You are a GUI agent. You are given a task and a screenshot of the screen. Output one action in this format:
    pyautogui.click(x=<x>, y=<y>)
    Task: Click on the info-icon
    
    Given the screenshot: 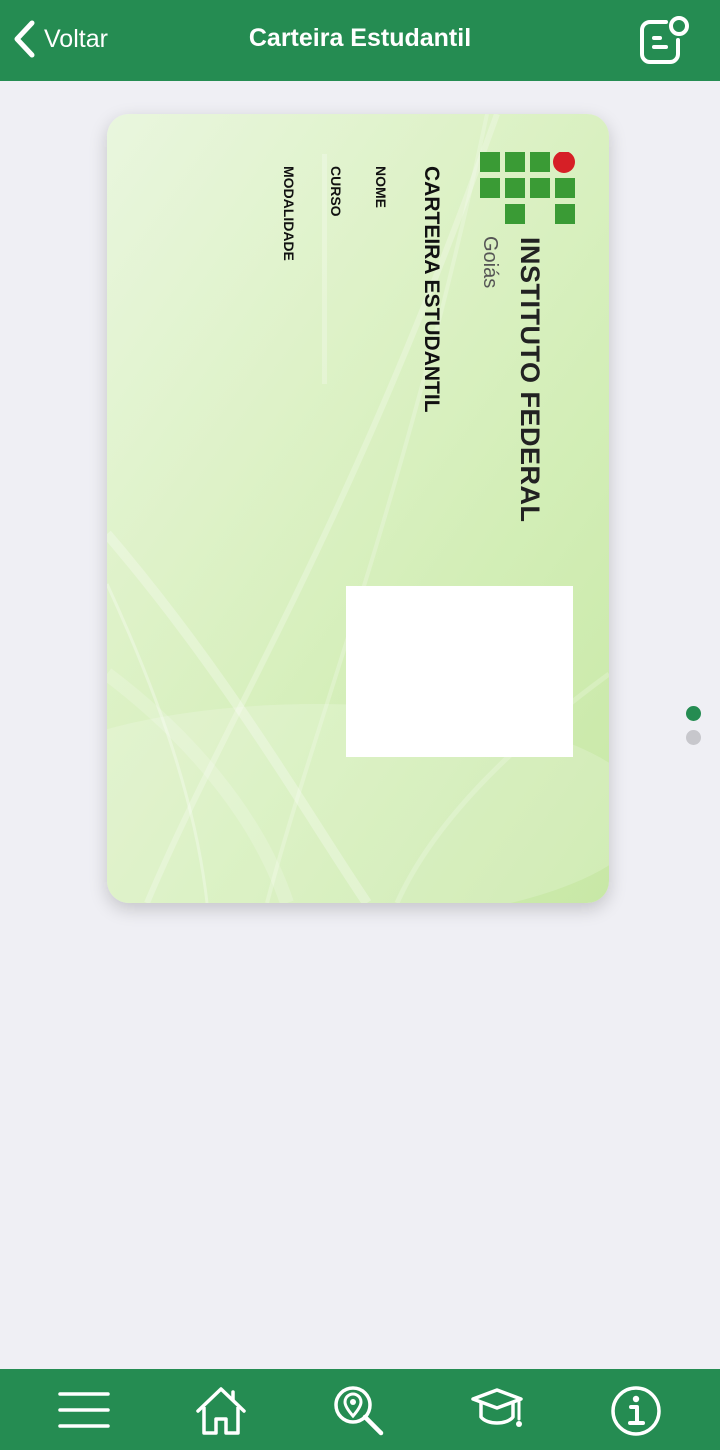 What is the action you would take?
    pyautogui.click(x=636, y=1411)
    